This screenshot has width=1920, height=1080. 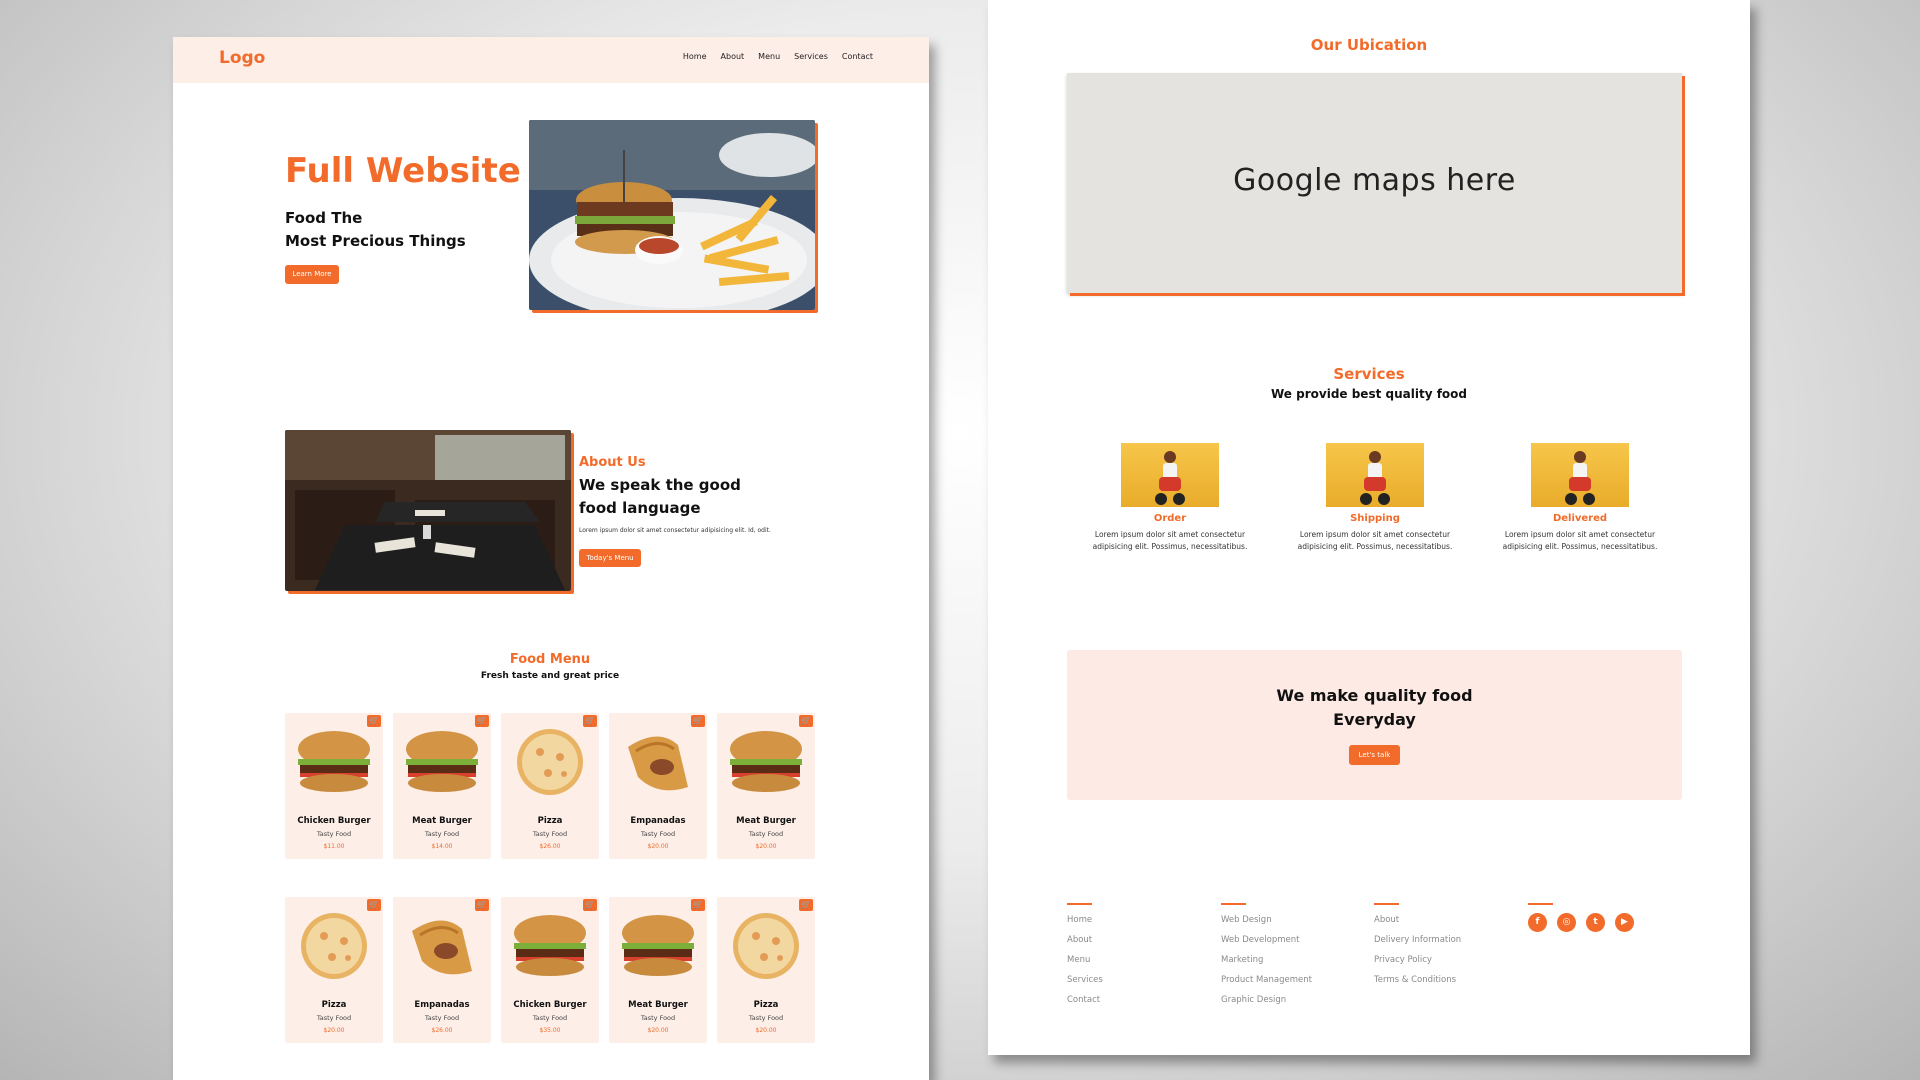 I want to click on food-card: 🛒 Chicken Burger Tasty Food $11.00, so click(x=334, y=786).